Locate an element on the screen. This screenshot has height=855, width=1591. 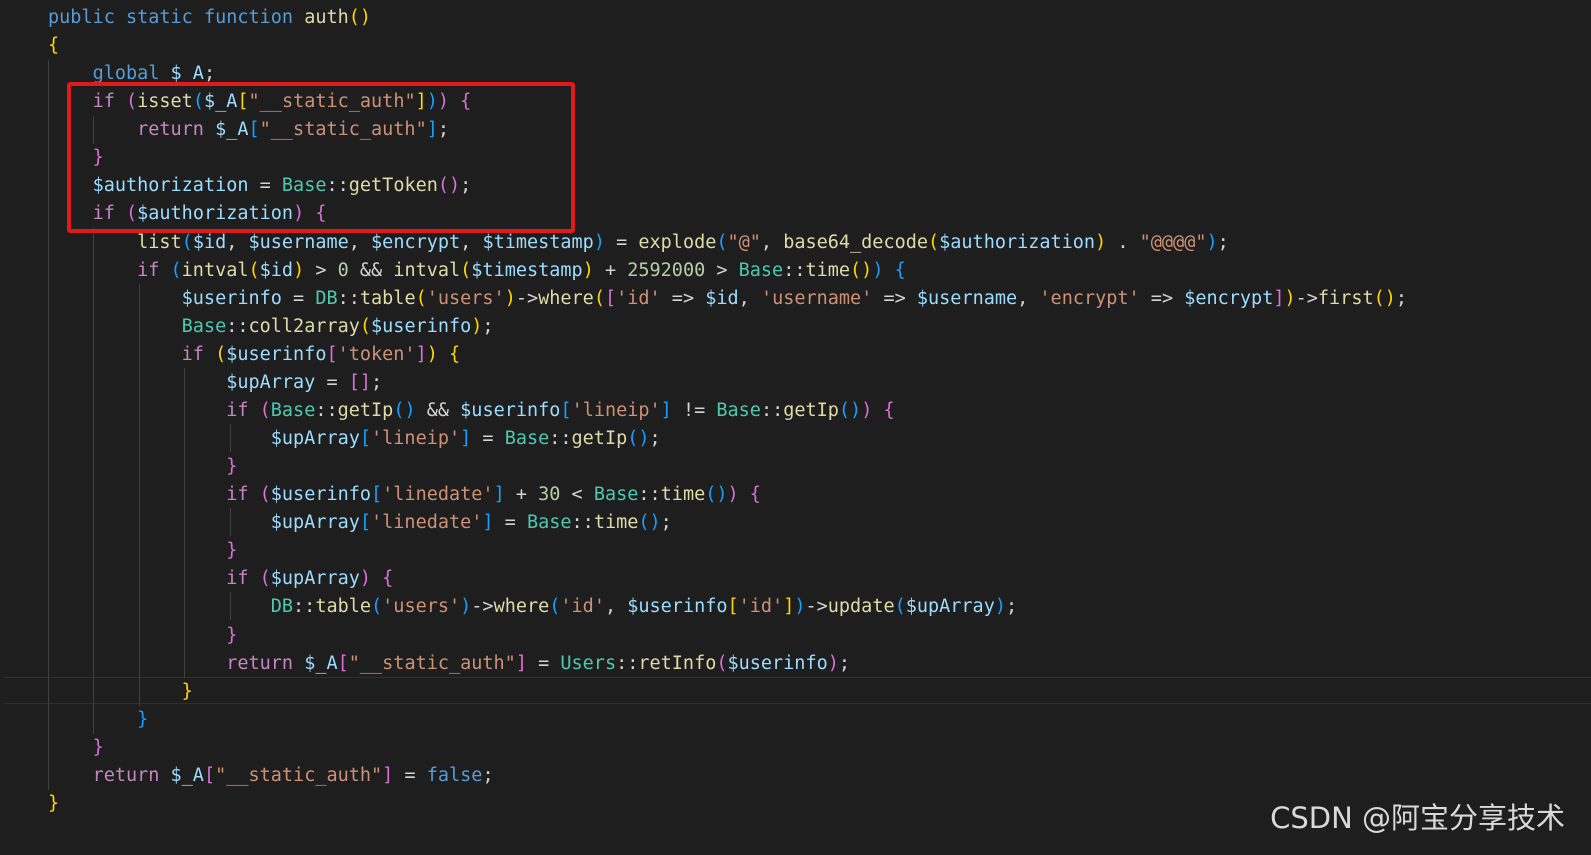
code-token: return is located at coordinates (131, 775).